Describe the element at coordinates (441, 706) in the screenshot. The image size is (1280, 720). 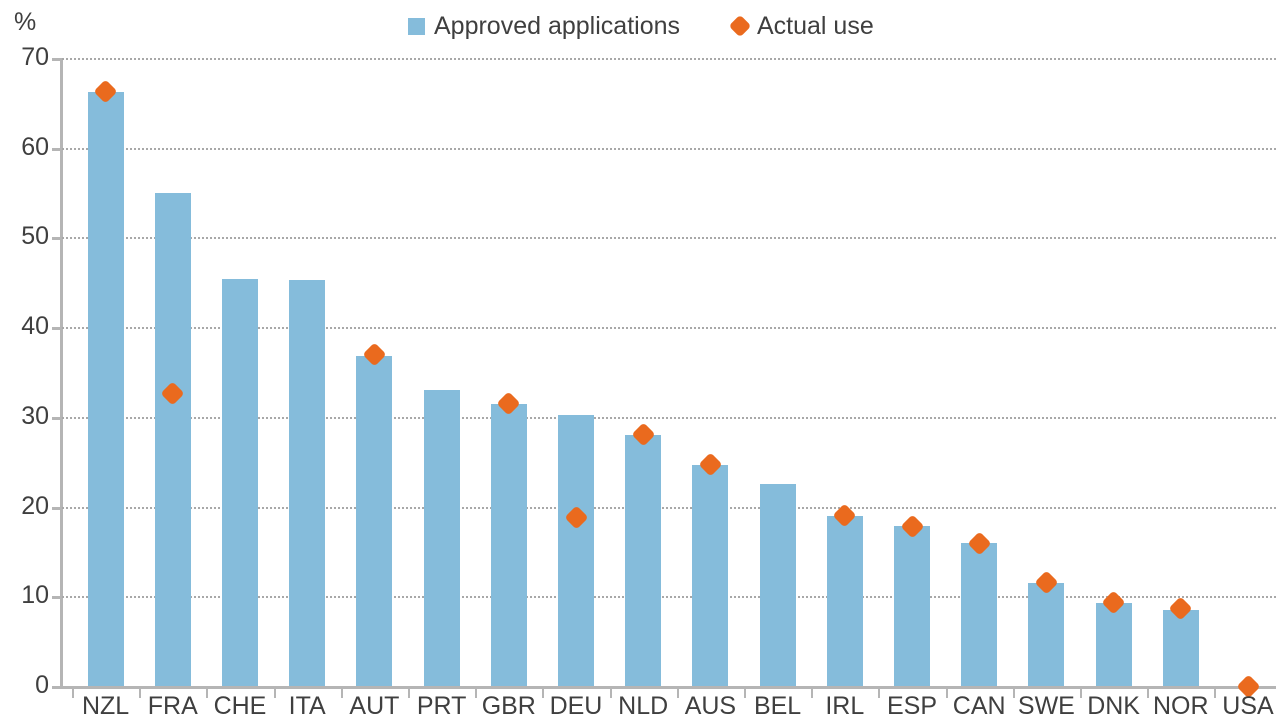
I see `x-axis-tick-label: PRT` at that location.